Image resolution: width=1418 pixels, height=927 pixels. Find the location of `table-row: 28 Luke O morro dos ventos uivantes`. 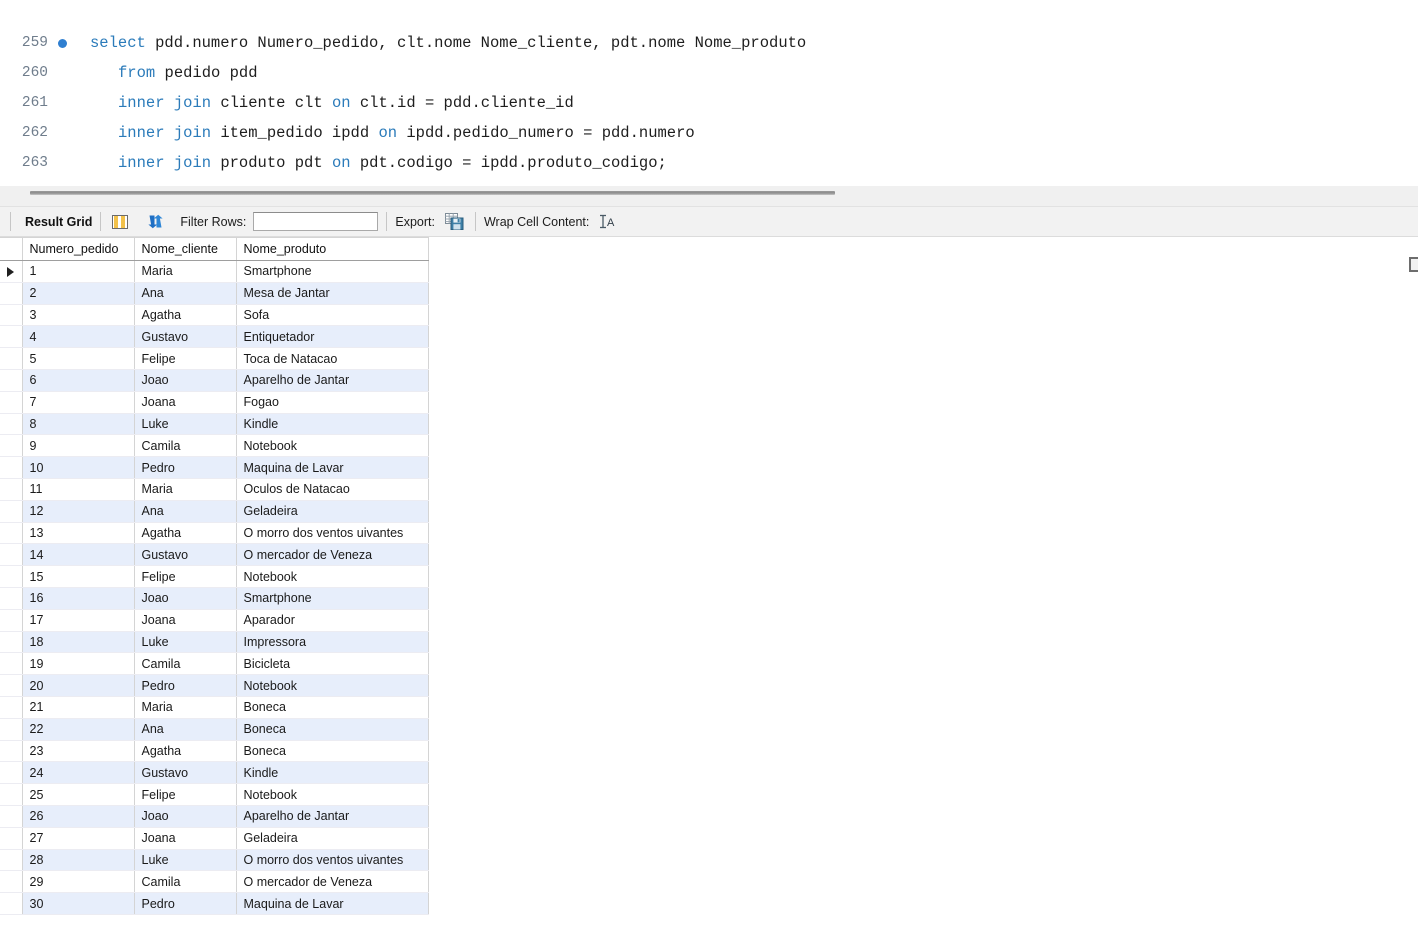

table-row: 28 Luke O morro dos ventos uivantes is located at coordinates (214, 860).